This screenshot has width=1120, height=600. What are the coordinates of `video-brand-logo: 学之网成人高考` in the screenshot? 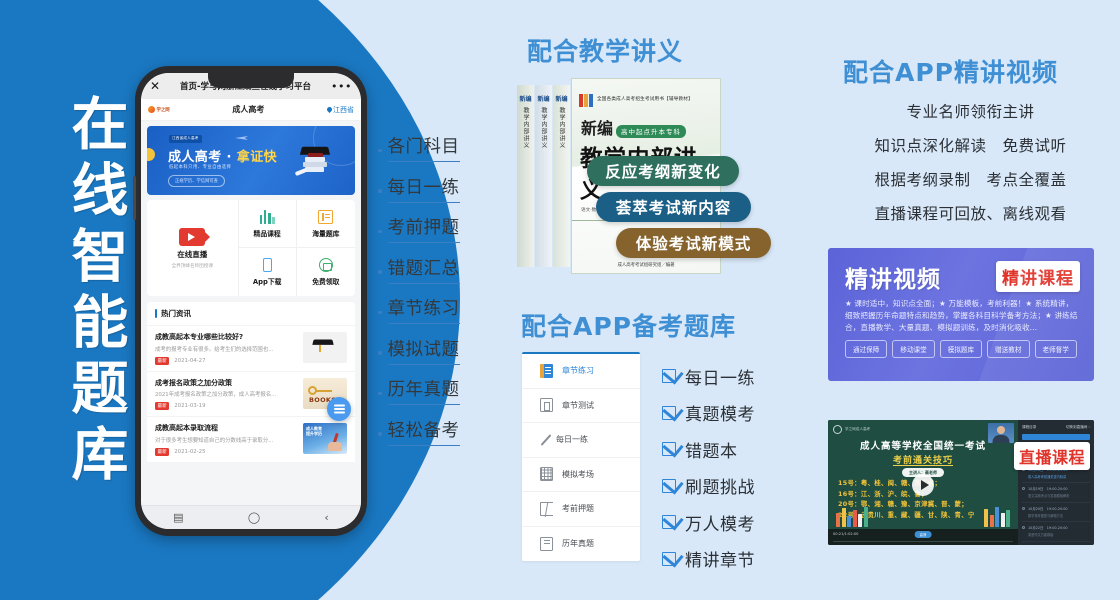 It's located at (851, 429).